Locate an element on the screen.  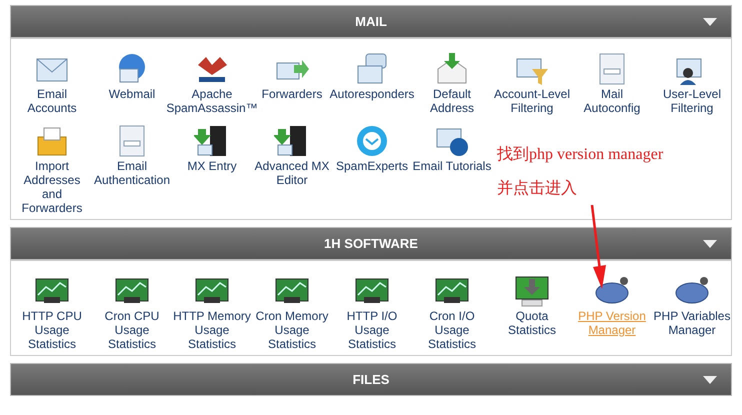
app-link: Cron Memory Usage Statistics is located at coordinates (292, 330).